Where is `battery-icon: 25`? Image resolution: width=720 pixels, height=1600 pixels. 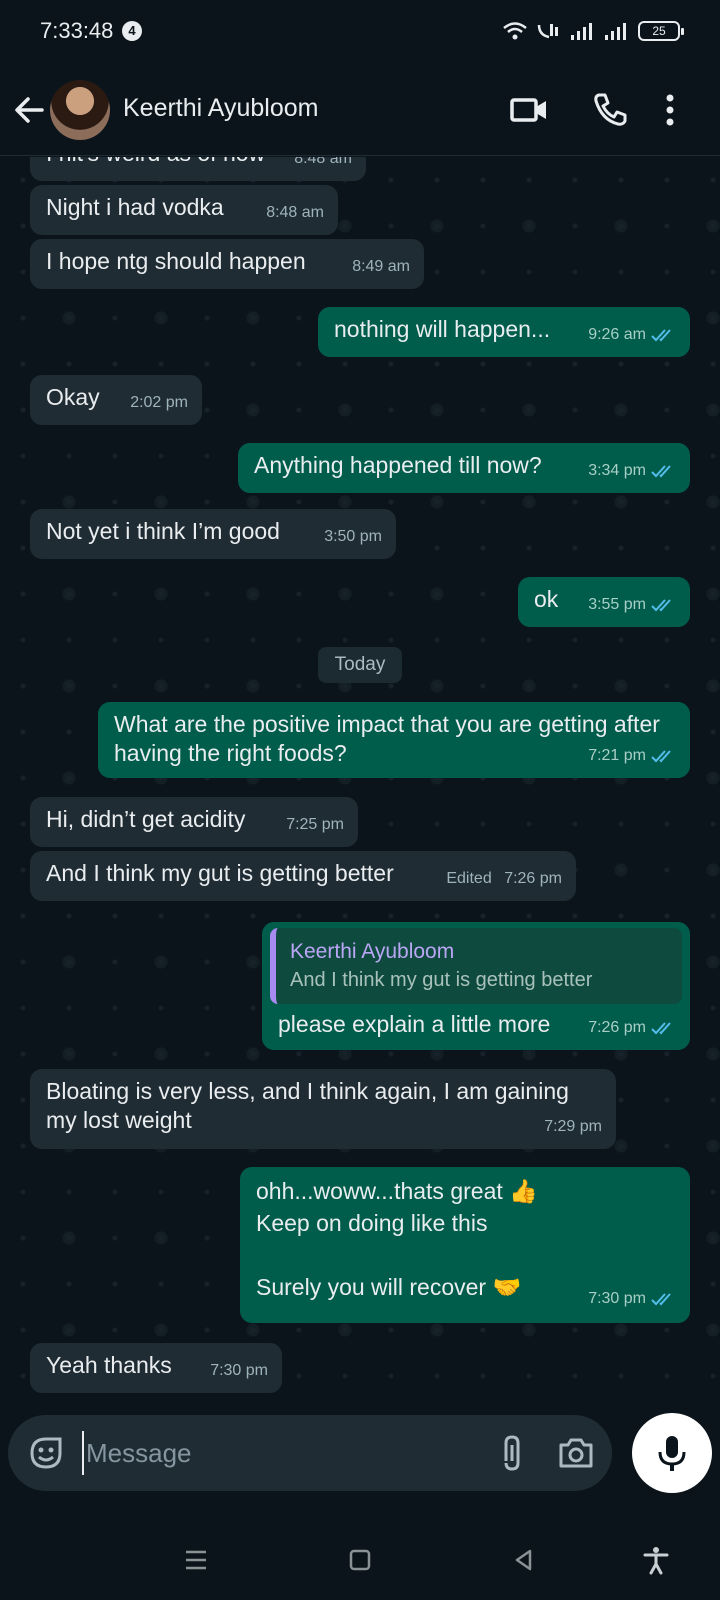 battery-icon: 25 is located at coordinates (661, 31).